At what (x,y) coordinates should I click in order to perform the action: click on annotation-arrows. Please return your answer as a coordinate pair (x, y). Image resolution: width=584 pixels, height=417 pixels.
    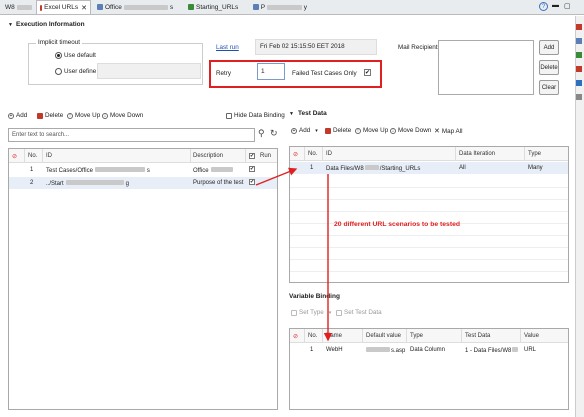
    Looking at the image, I should click on (294, 254).